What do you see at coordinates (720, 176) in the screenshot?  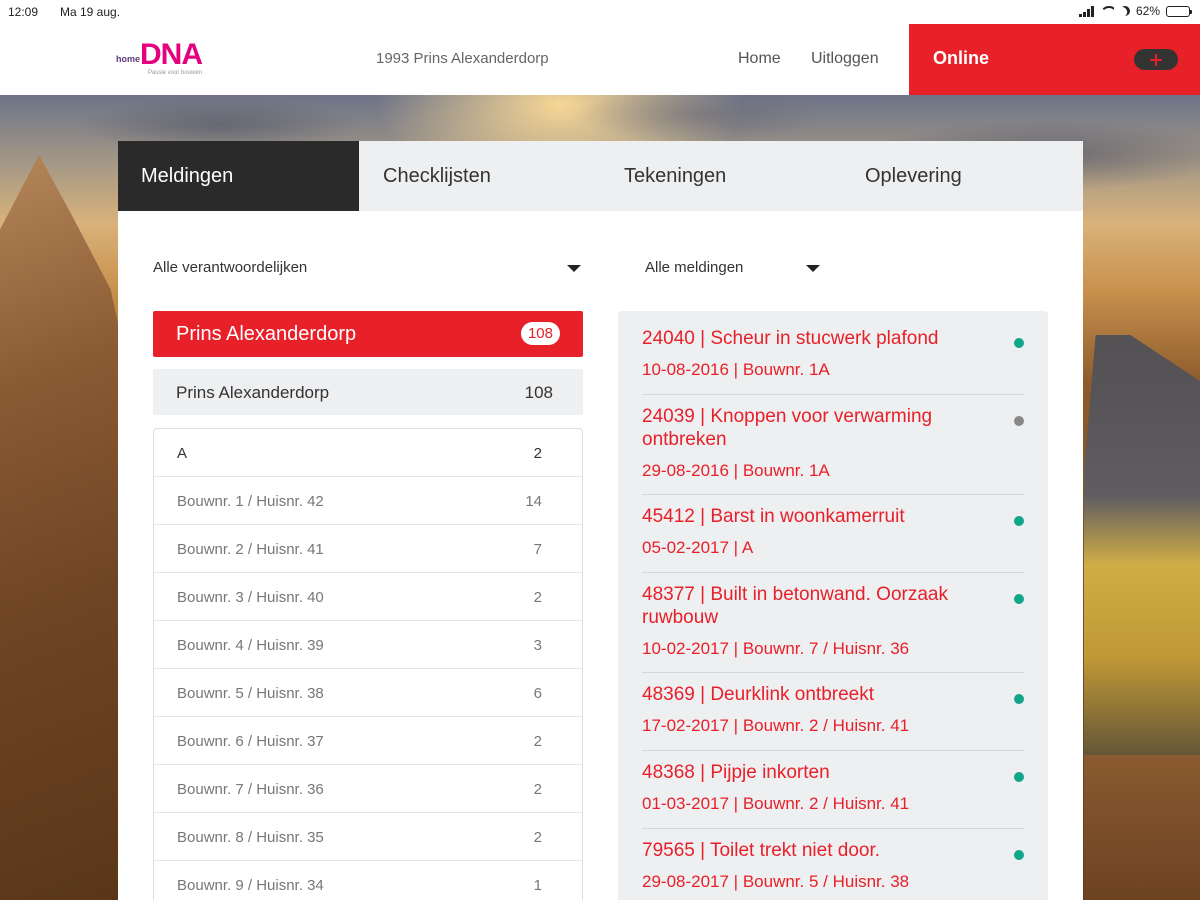 I see `tab-tekeningen: Tekeningen` at bounding box center [720, 176].